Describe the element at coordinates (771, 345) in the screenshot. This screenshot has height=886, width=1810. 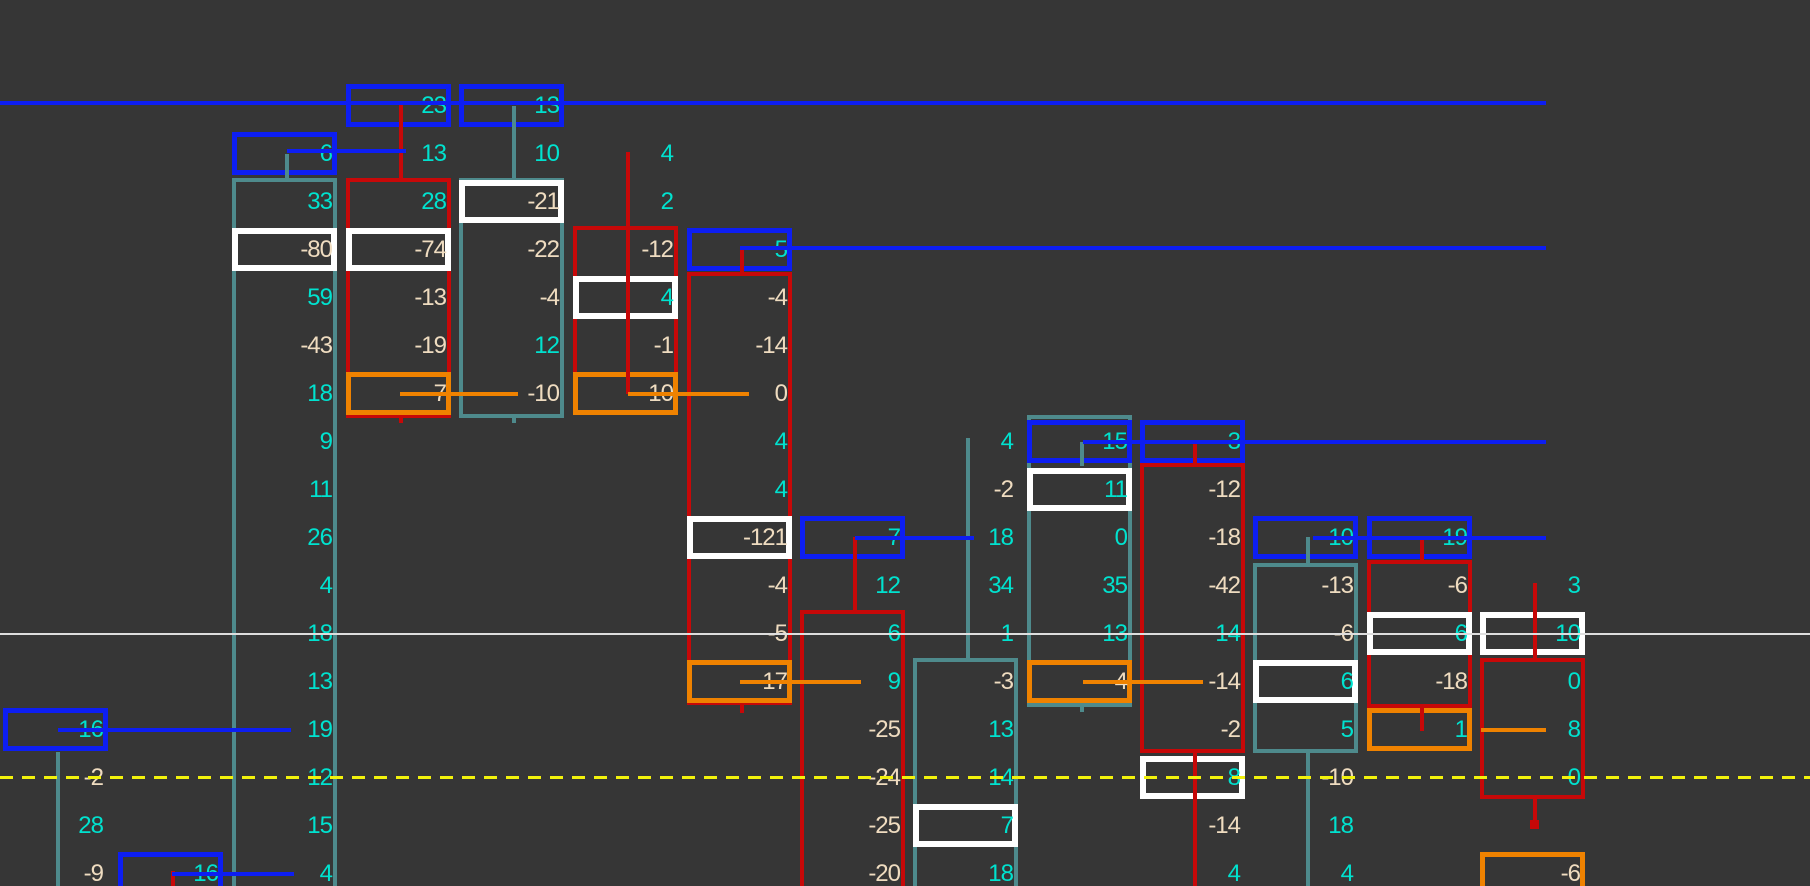
I see `value-cell: -14` at that location.